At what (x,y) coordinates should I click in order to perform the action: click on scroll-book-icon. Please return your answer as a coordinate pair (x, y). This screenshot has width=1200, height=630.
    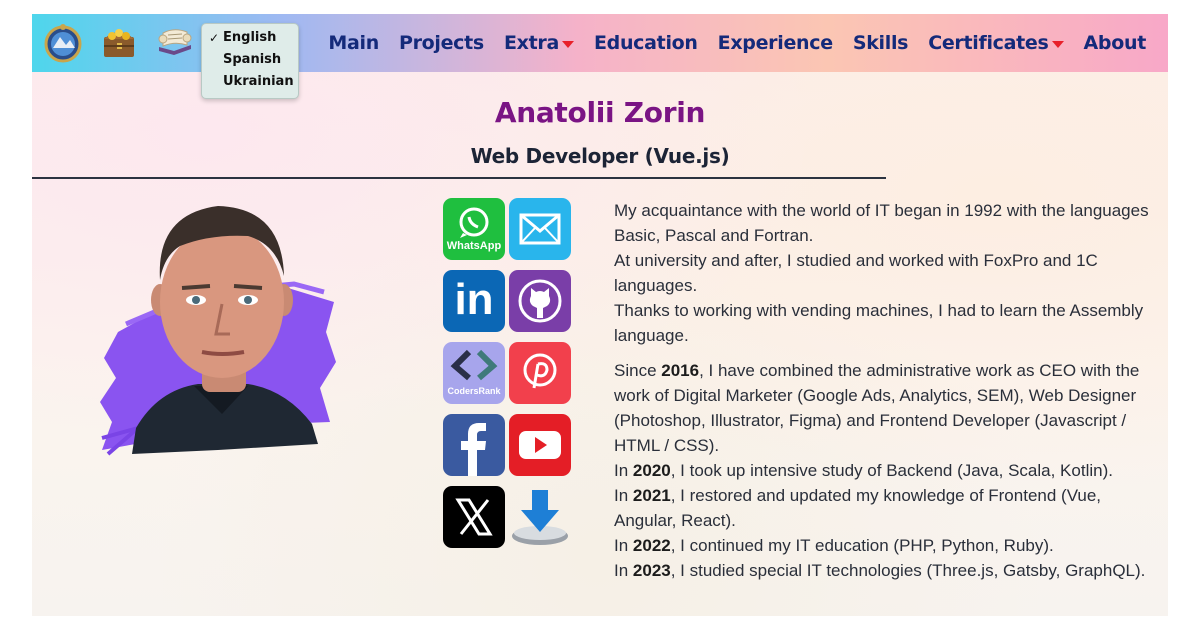
    Looking at the image, I should click on (175, 42).